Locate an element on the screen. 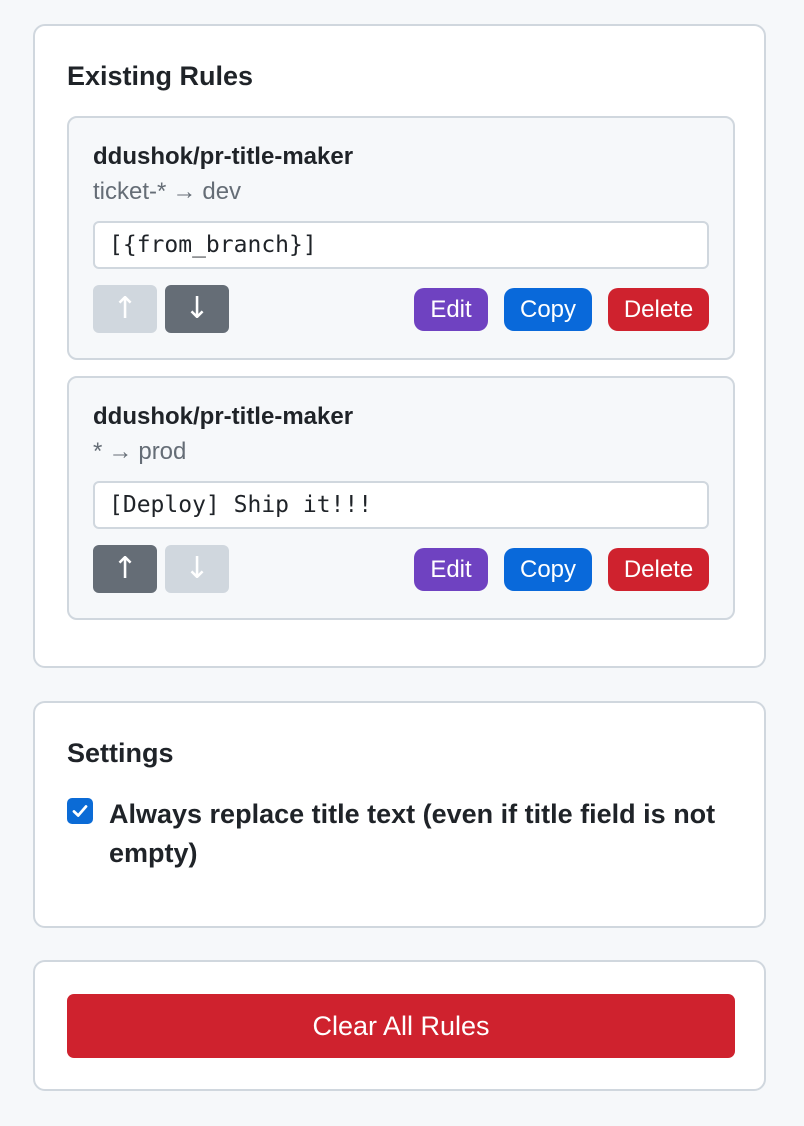  settings-title: Settings is located at coordinates (120, 753).